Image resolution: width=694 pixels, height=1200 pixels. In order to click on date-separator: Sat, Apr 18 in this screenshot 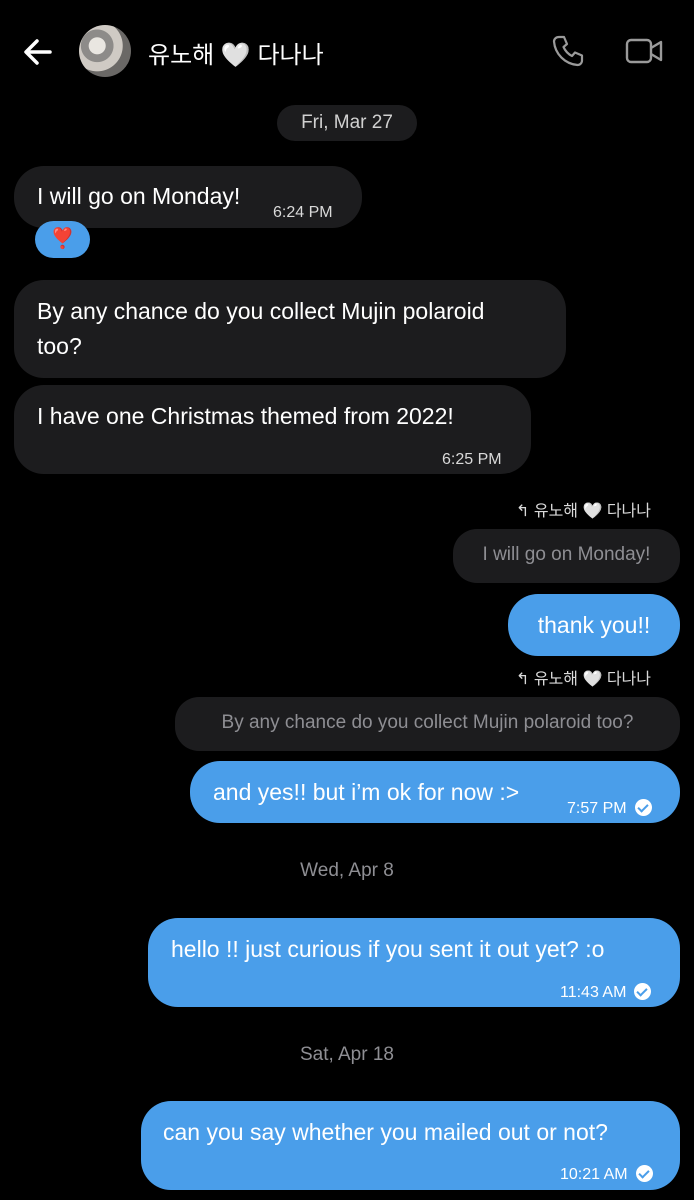, I will do `click(346, 1054)`.